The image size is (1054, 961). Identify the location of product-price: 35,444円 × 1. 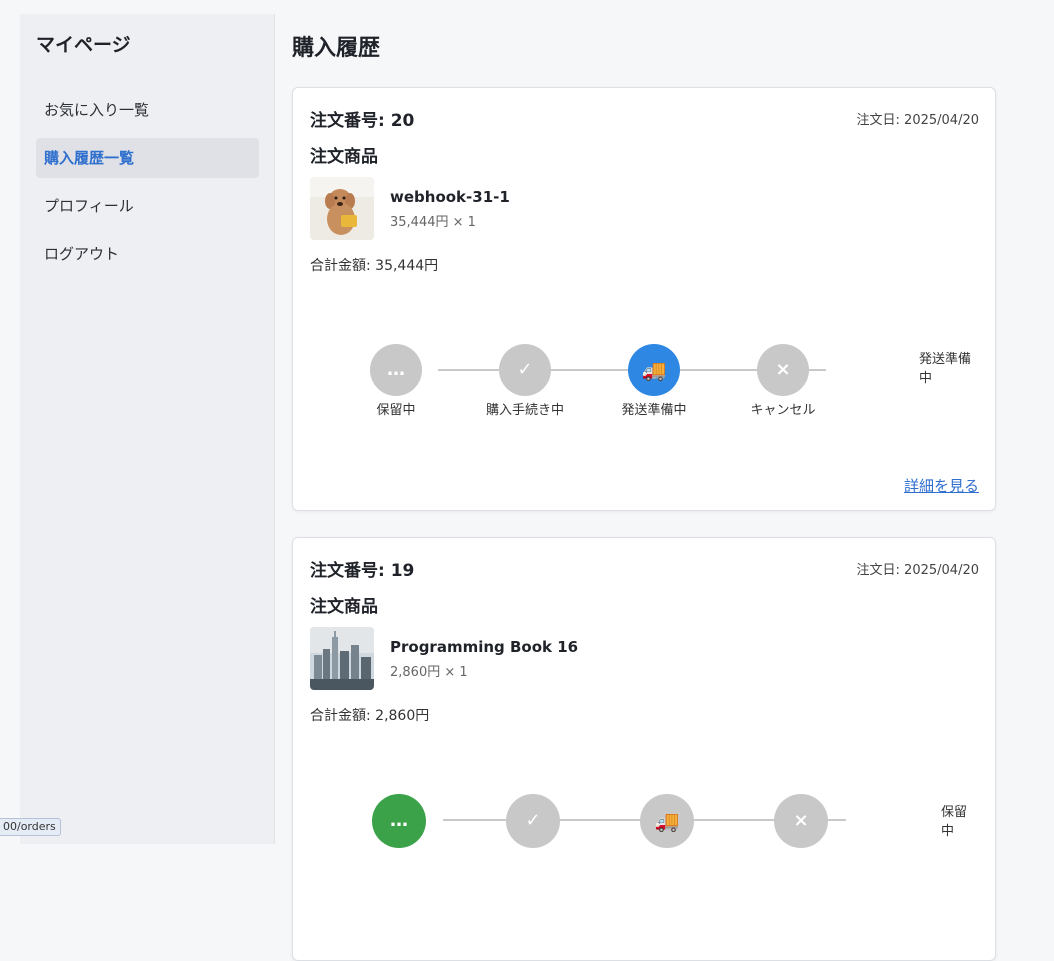
(433, 222).